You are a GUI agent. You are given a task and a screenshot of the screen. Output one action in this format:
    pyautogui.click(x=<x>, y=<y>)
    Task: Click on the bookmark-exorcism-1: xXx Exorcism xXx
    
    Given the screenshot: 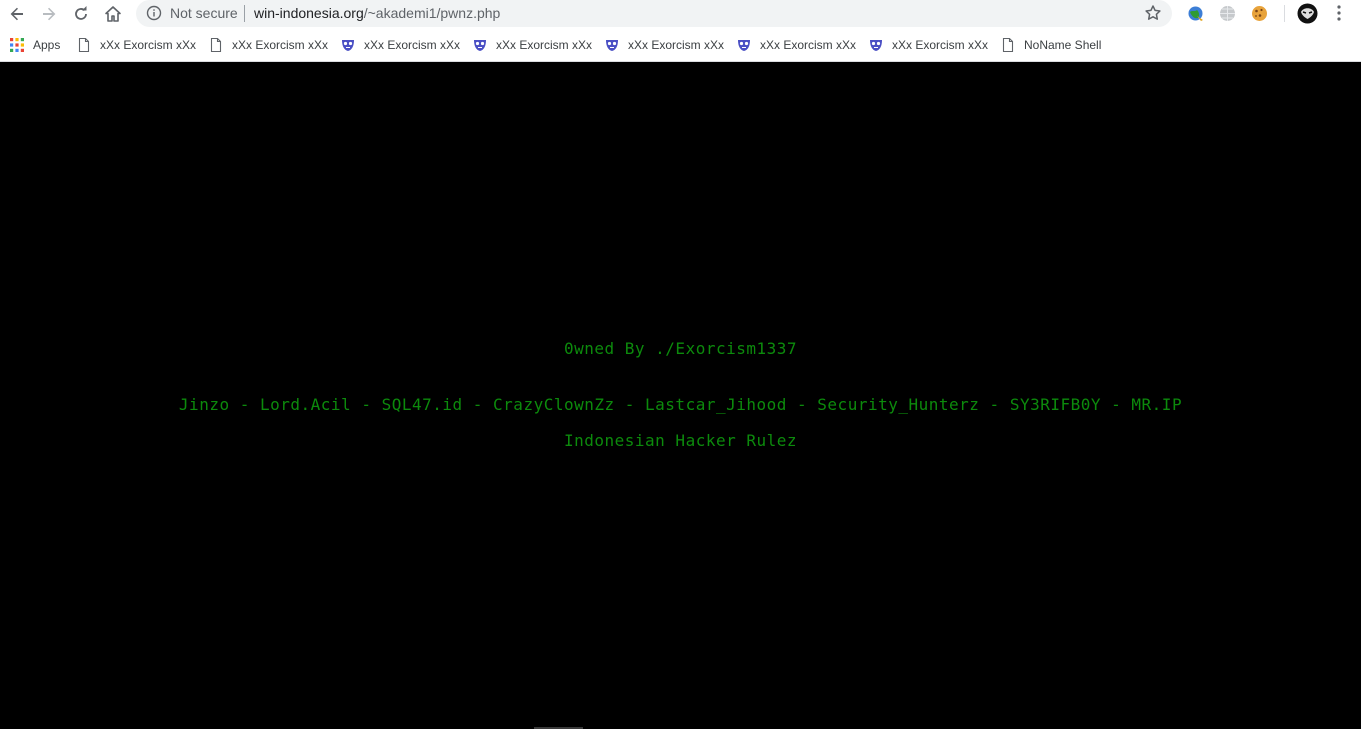 What is the action you would take?
    pyautogui.click(x=136, y=45)
    